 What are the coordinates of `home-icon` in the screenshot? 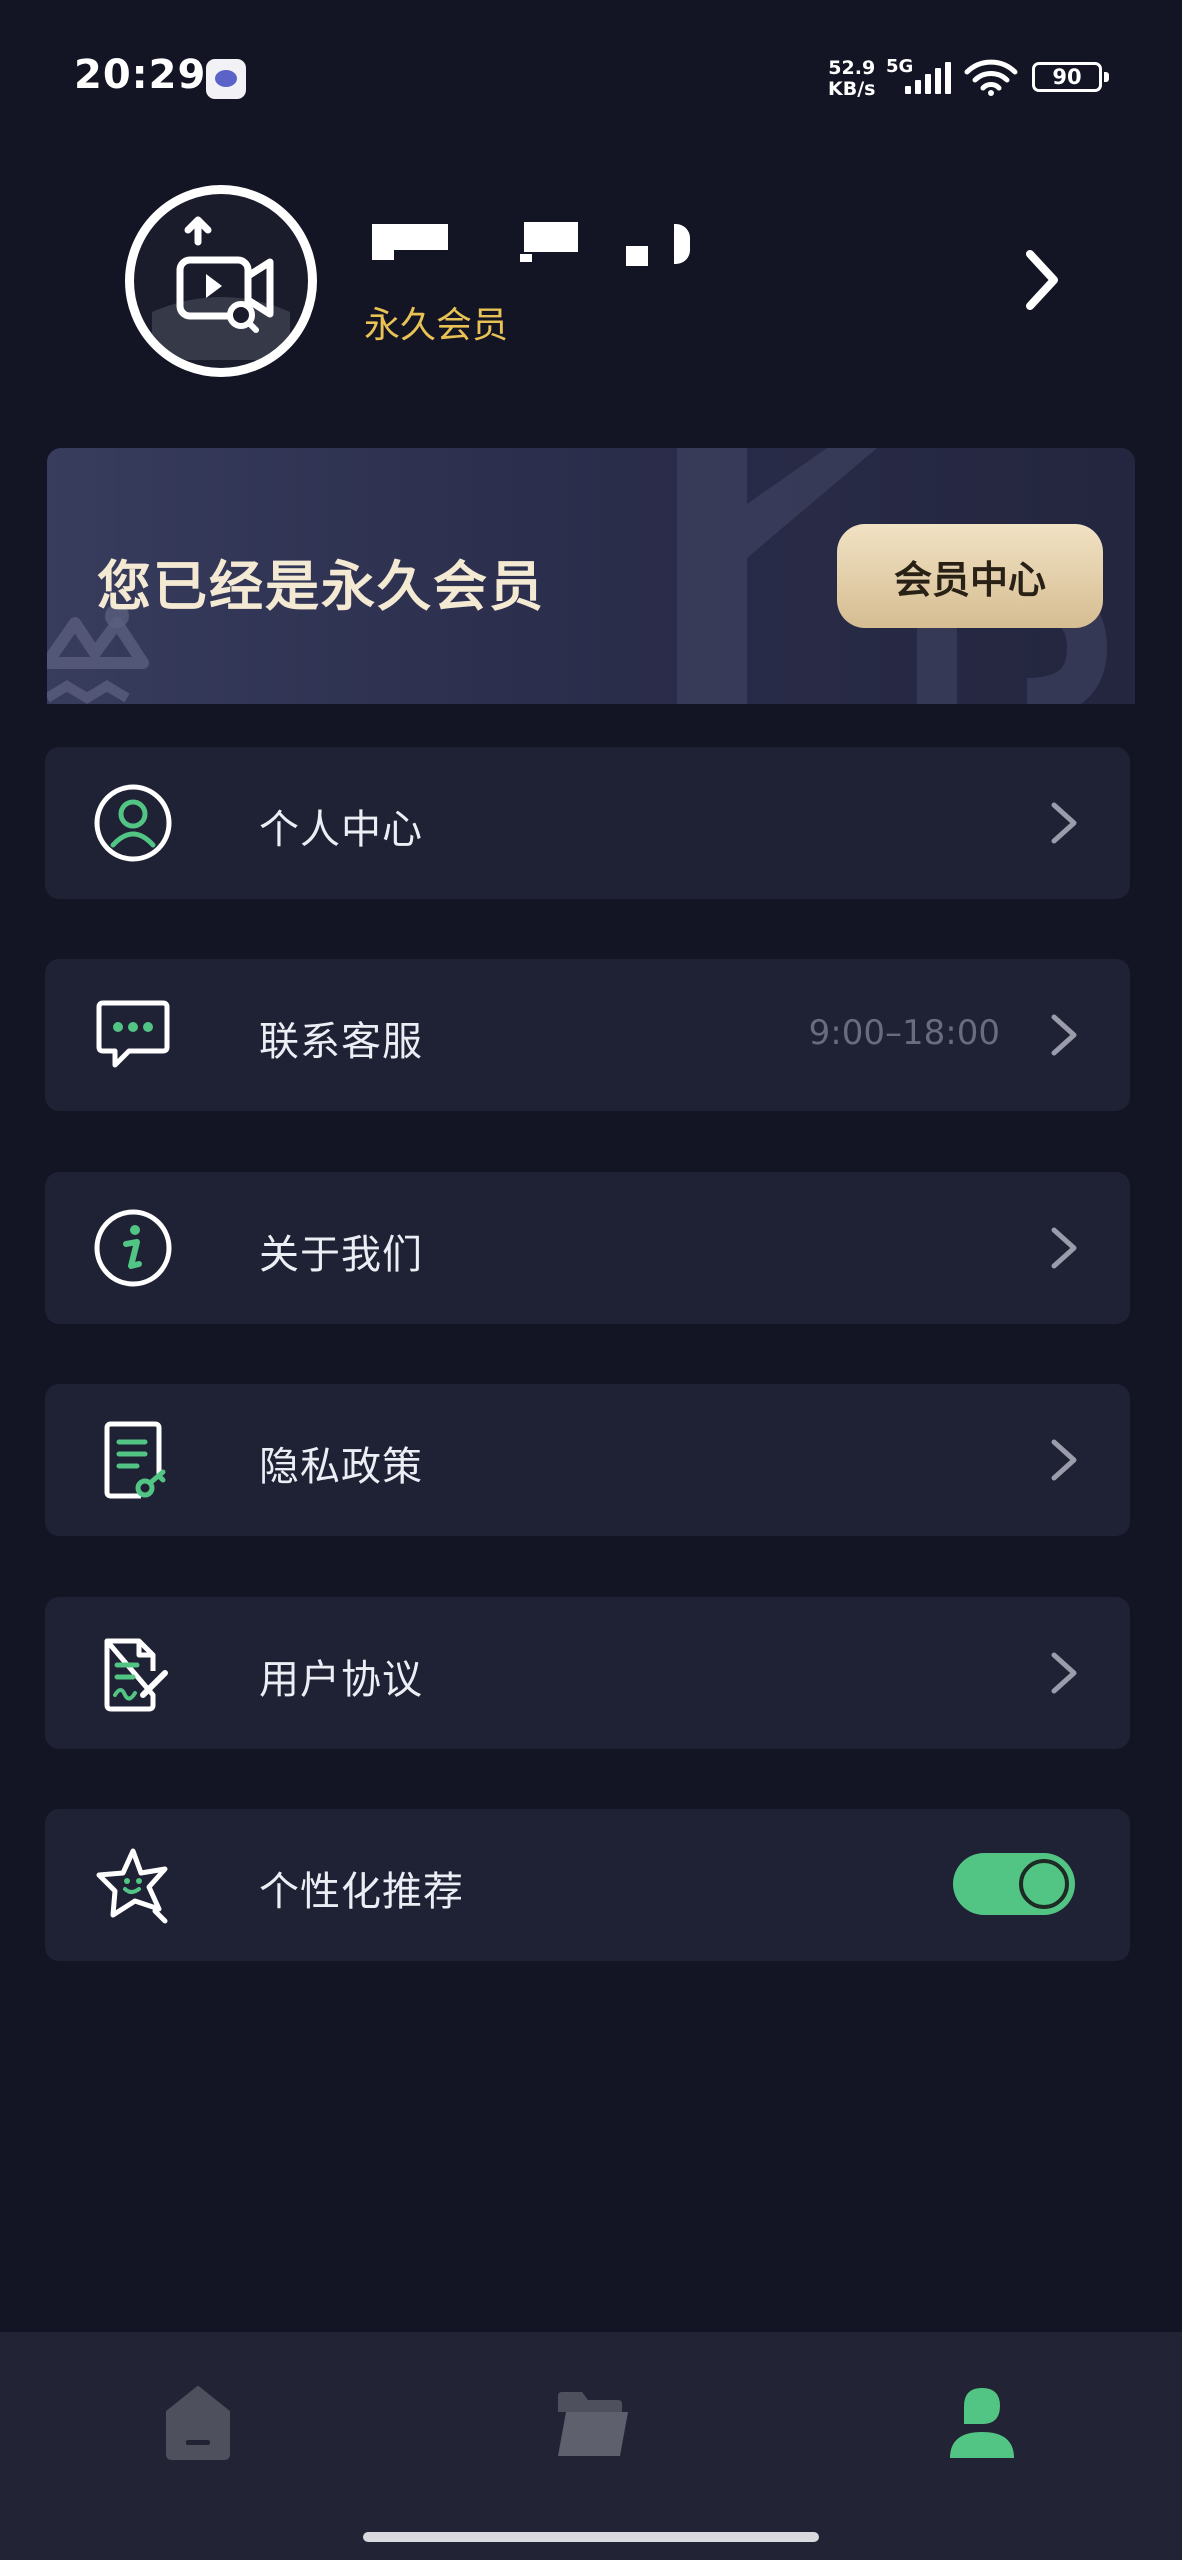 It's located at (198, 2422).